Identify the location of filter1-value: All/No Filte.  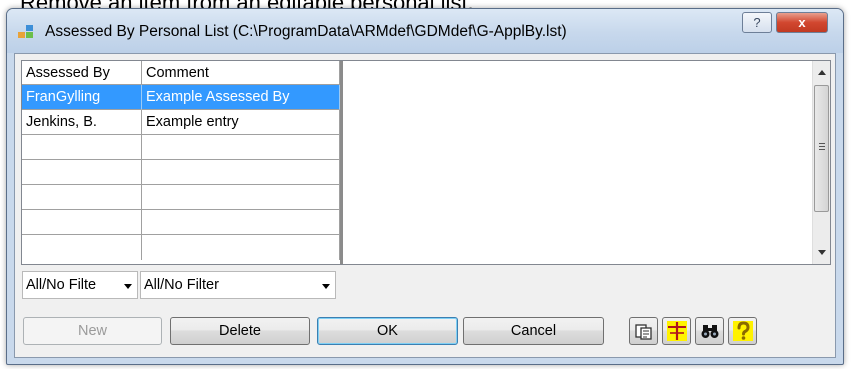
(61, 285).